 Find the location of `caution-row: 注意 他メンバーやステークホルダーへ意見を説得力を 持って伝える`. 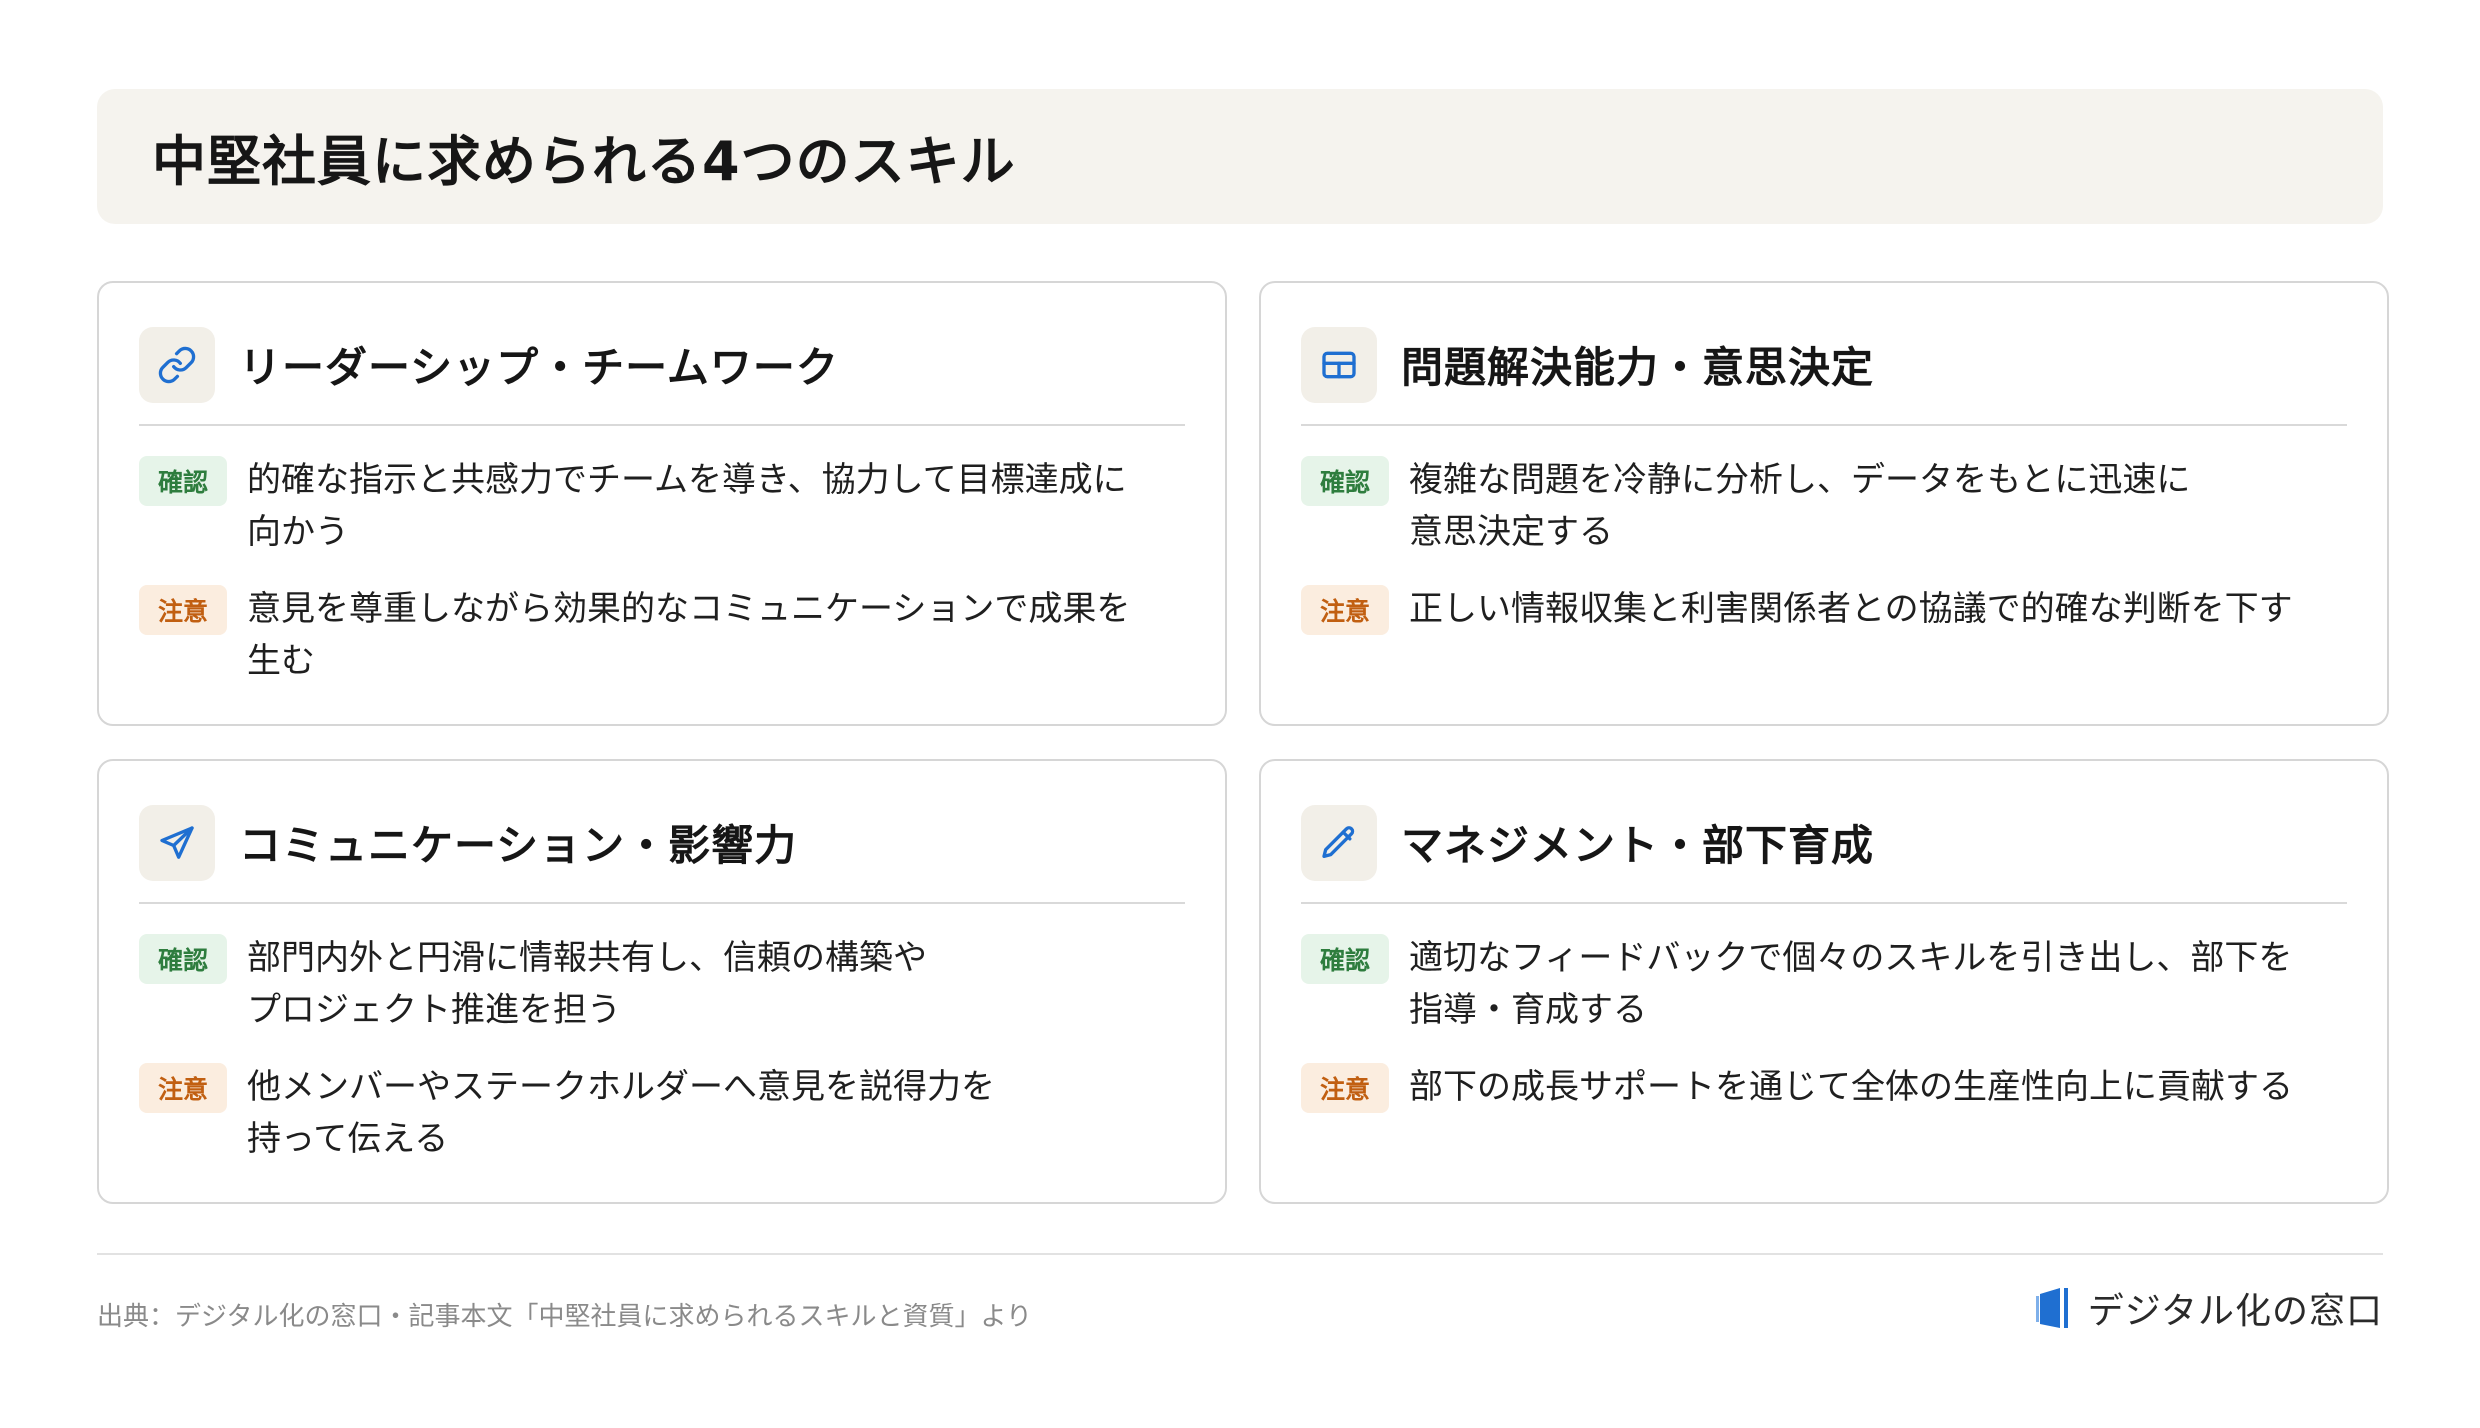

caution-row: 注意 他メンバーやステークホルダーへ意見を説得力を 持って伝える is located at coordinates (667, 1113).